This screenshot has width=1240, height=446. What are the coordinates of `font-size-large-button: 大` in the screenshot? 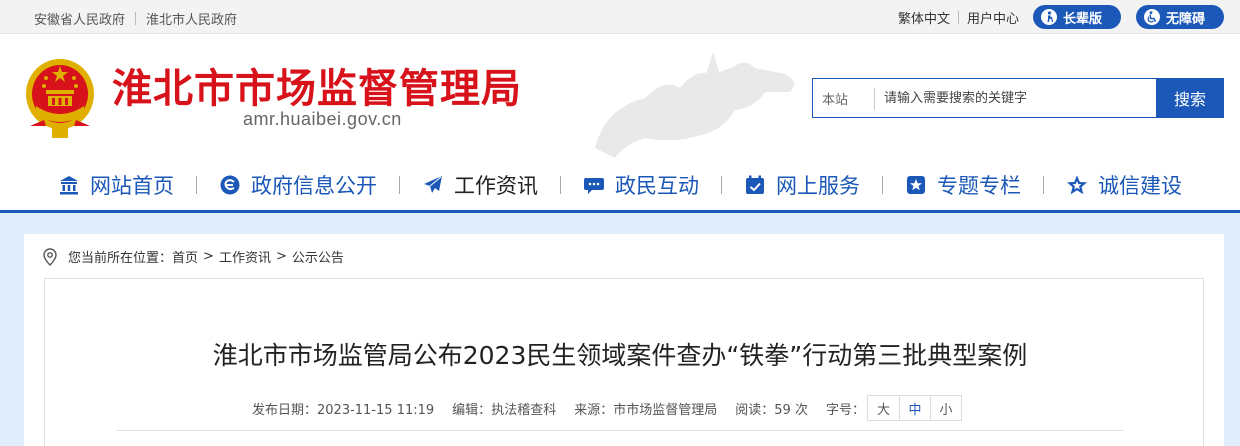 It's located at (883, 408).